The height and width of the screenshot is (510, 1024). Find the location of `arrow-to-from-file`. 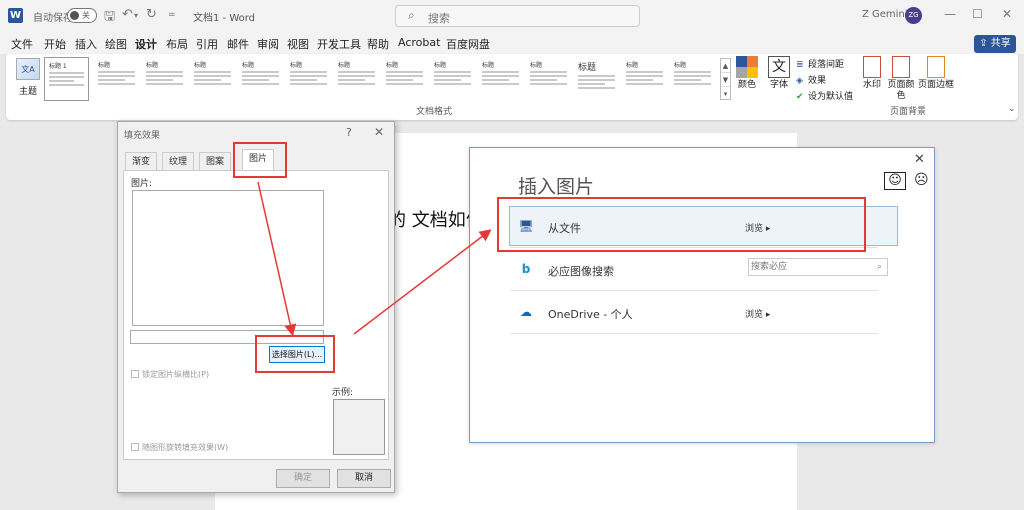

arrow-to-from-file is located at coordinates (422, 282).